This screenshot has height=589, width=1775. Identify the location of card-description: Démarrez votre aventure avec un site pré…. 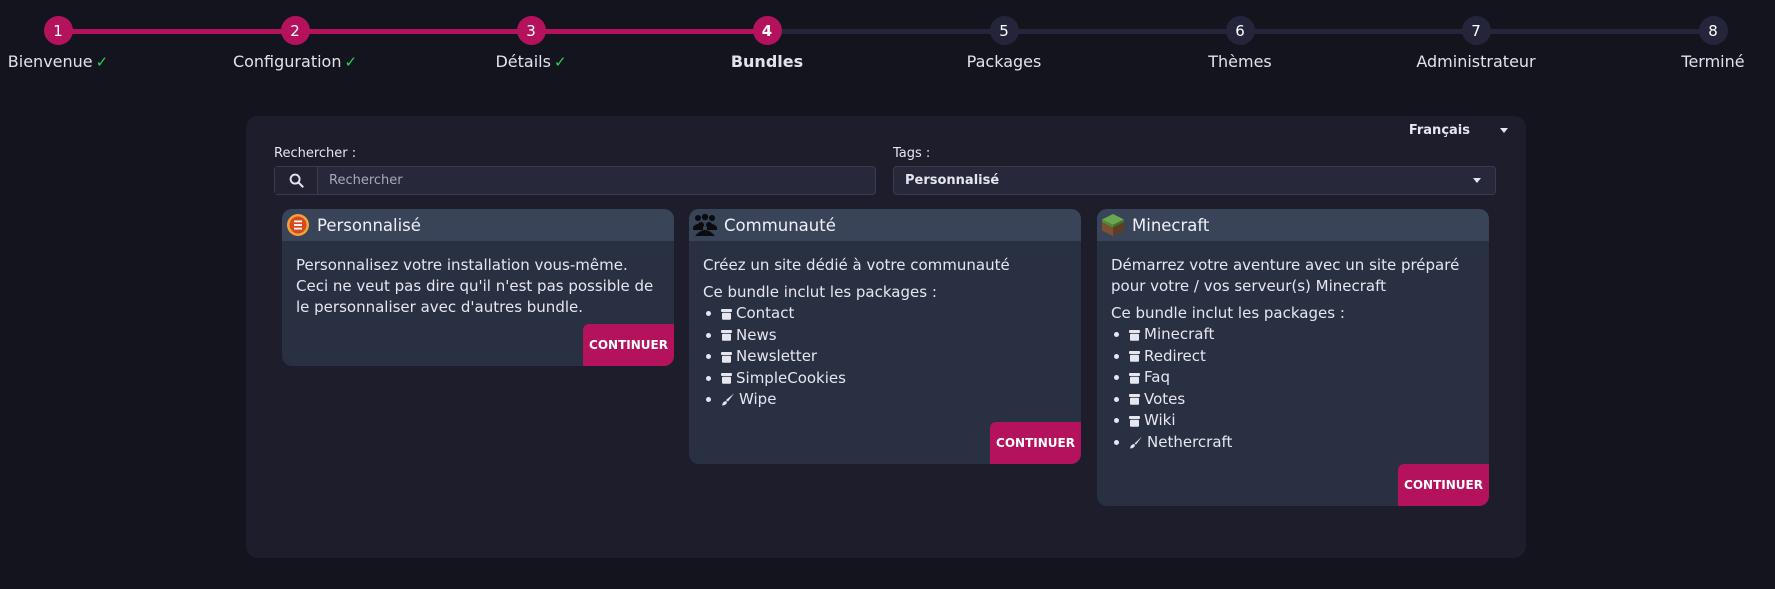
(1285, 275).